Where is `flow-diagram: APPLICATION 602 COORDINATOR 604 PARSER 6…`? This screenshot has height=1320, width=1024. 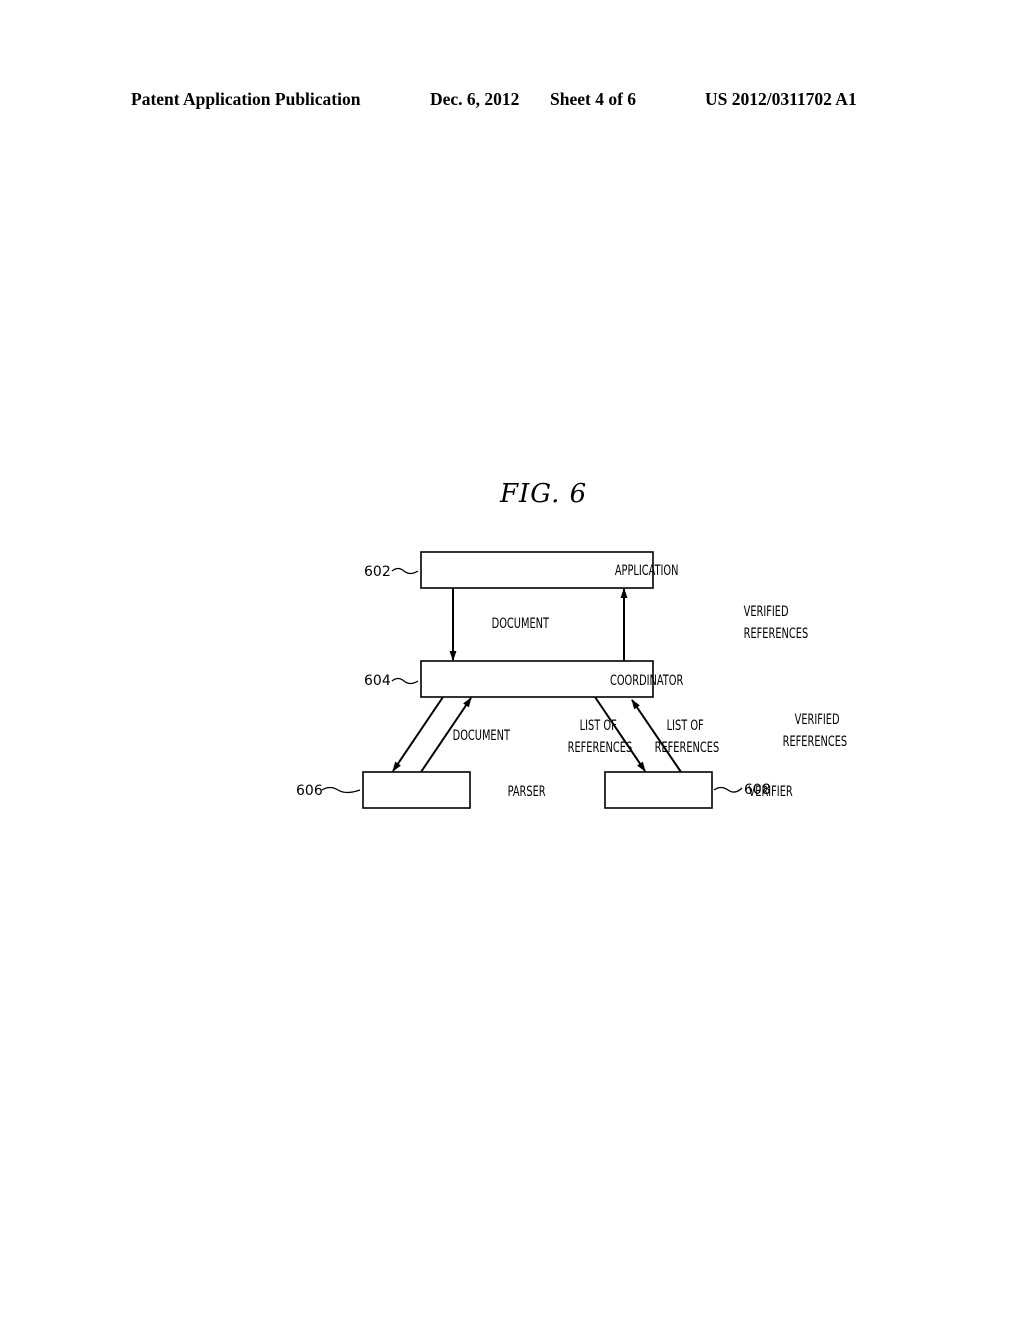
flow-diagram: APPLICATION 602 COORDINATOR 604 PARSER 6… is located at coordinates (572, 680).